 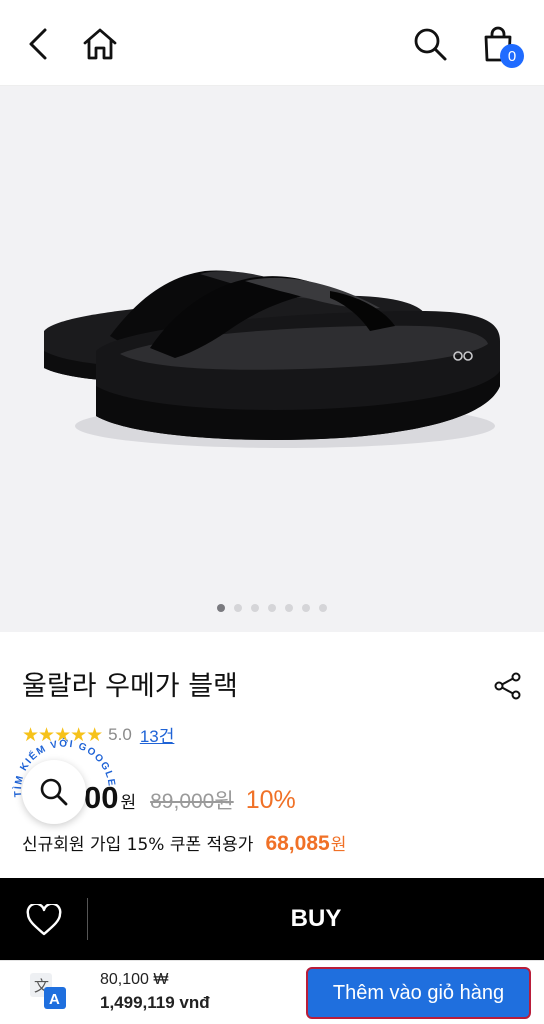 What do you see at coordinates (155, 1002) in the screenshot?
I see `price-vnd: 1,499,119 vnđ` at bounding box center [155, 1002].